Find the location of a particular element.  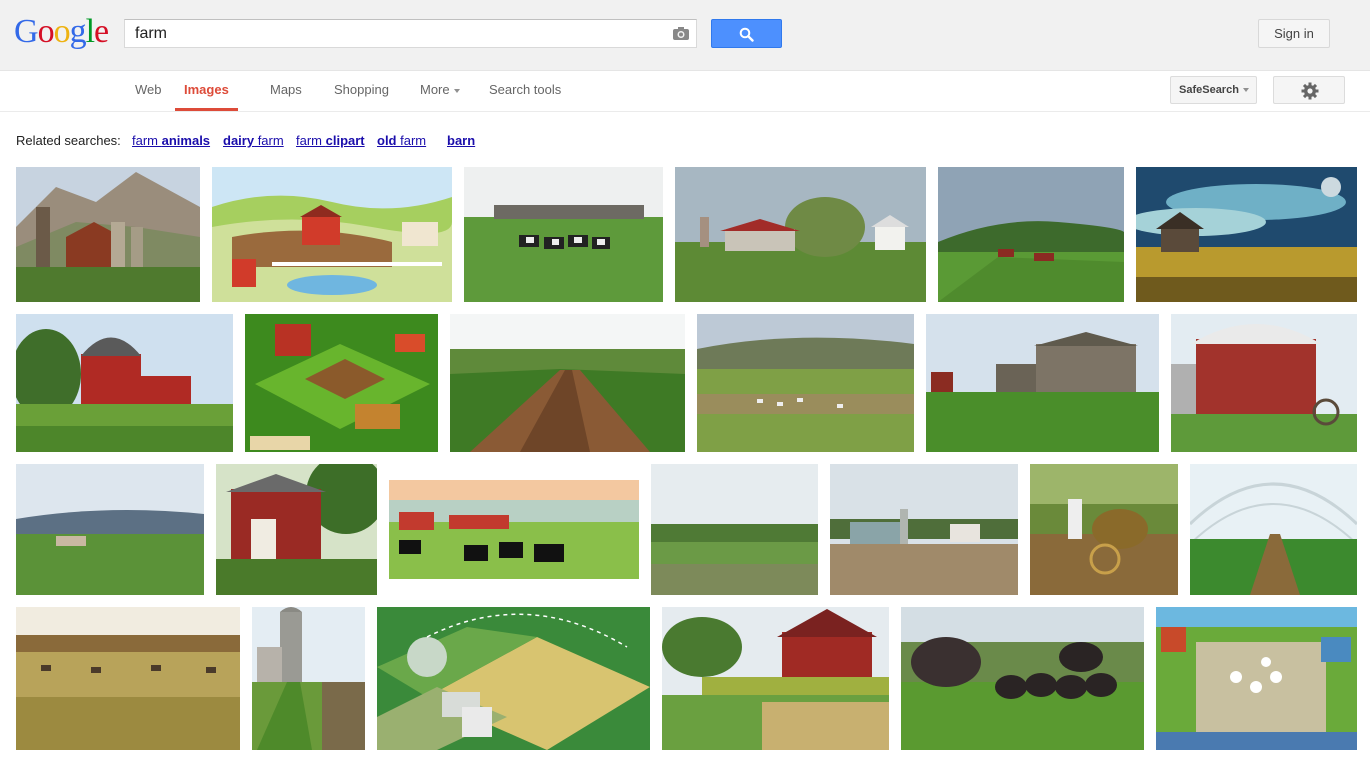

cows-grazing-image is located at coordinates (563, 234).